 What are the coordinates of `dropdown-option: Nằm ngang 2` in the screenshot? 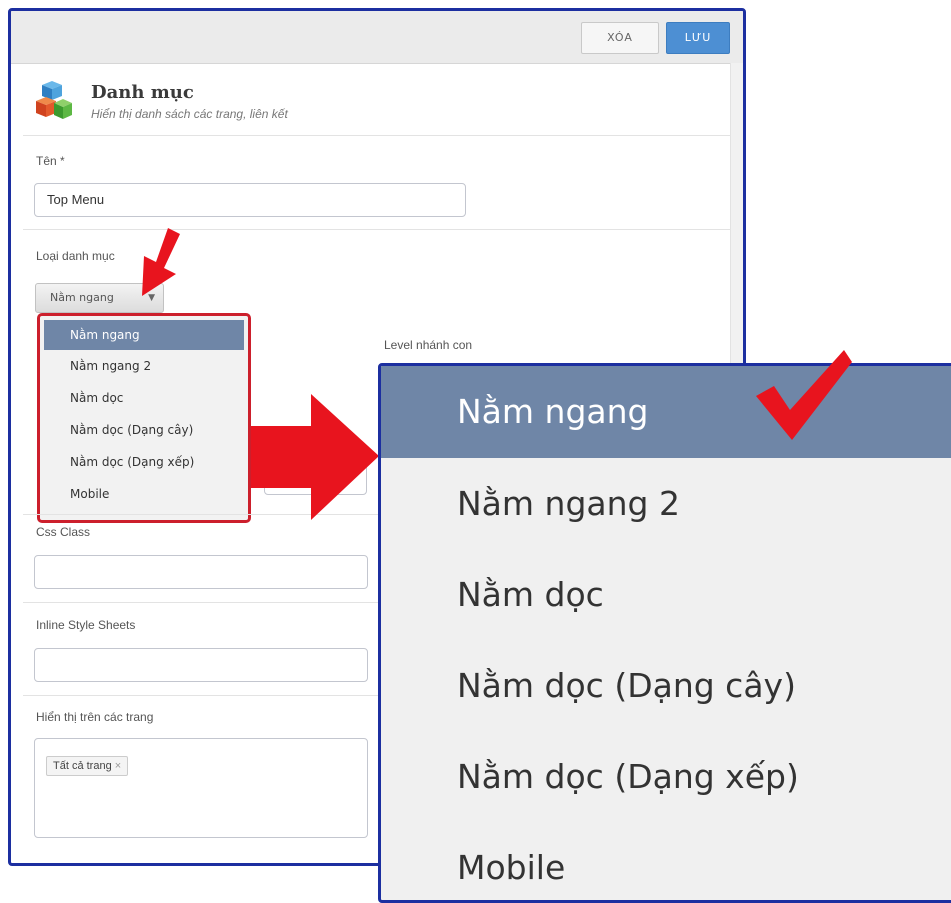 It's located at (144, 366).